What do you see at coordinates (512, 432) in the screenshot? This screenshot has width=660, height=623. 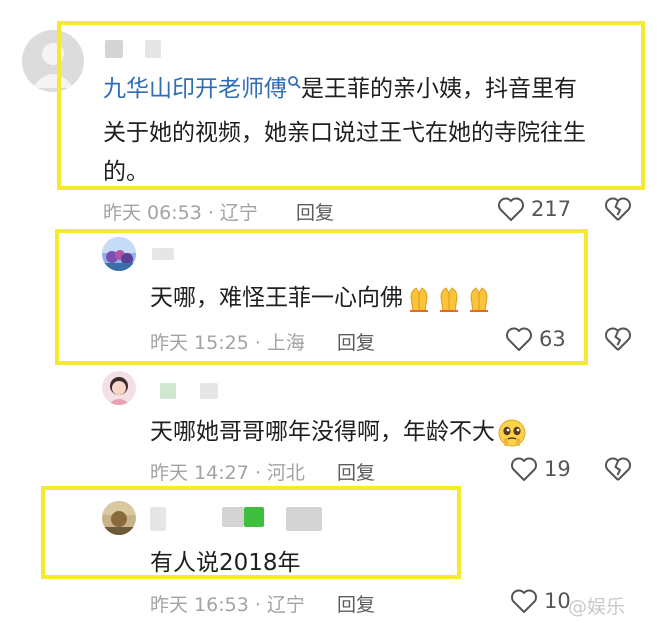 I see `pleading-face-emoji` at bounding box center [512, 432].